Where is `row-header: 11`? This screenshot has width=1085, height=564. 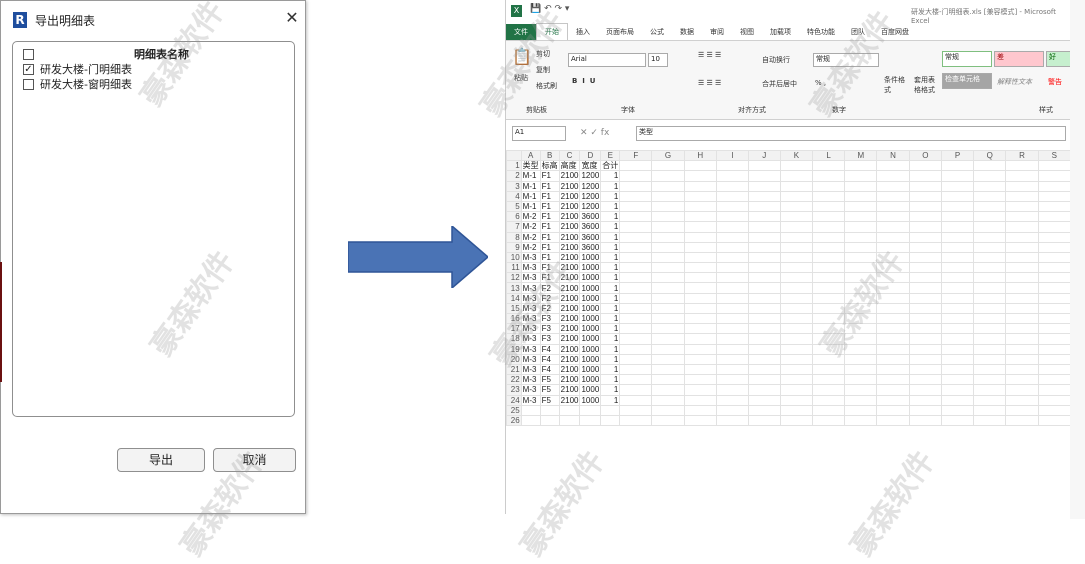 row-header: 11 is located at coordinates (514, 268).